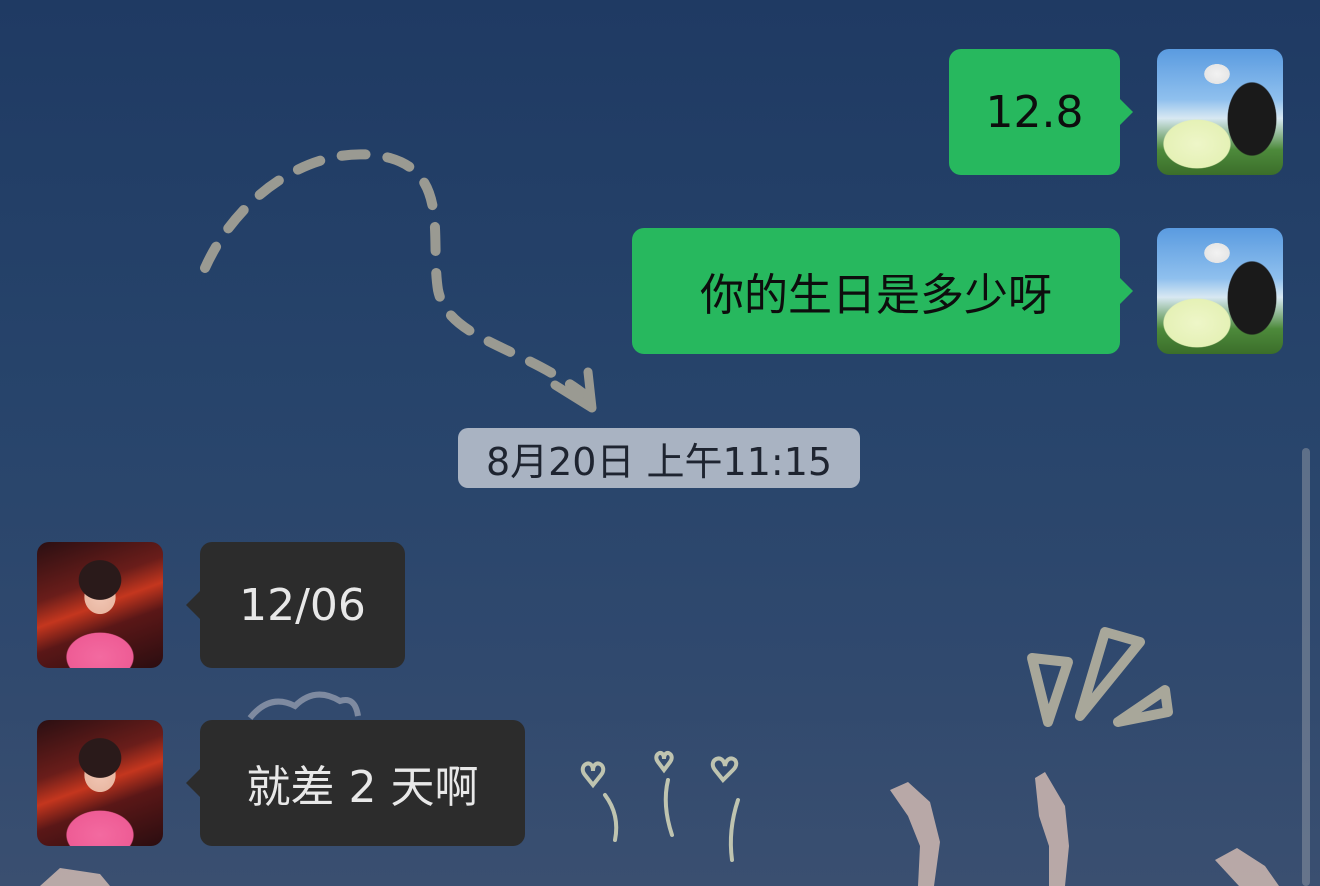 This screenshot has width=1320, height=886. I want to click on scrollbar, so click(1306, 667).